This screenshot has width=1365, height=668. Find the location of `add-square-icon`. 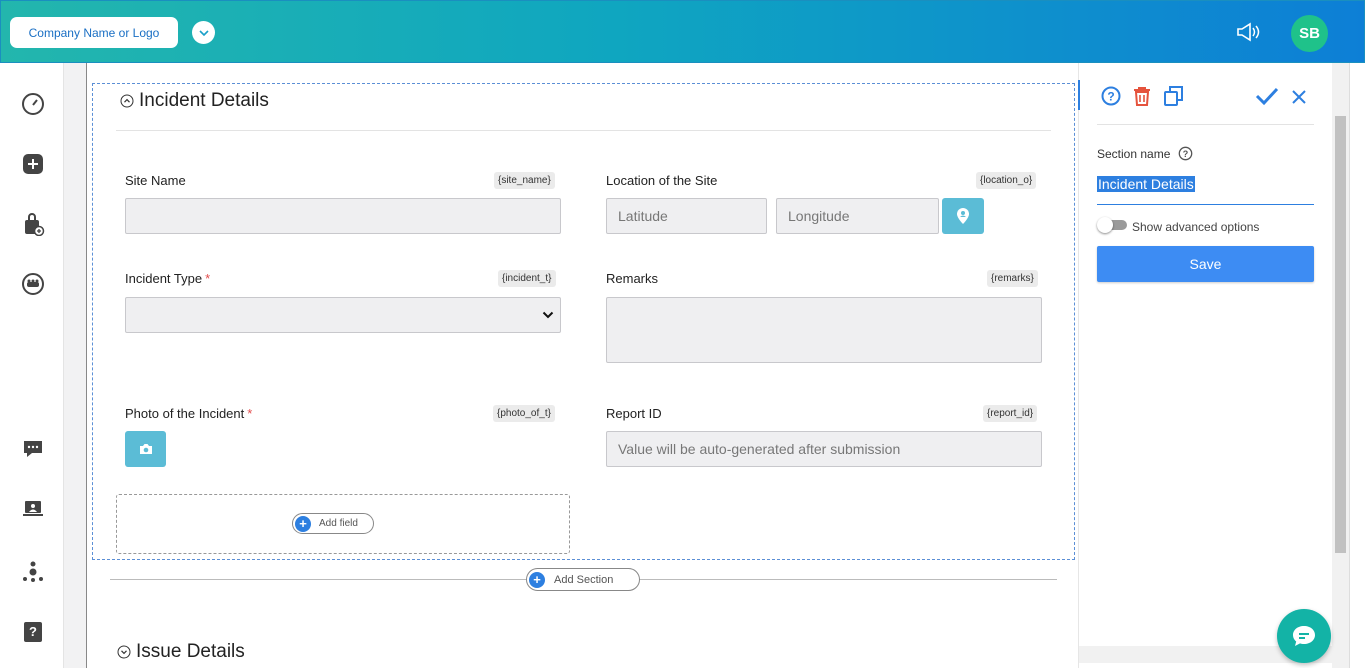

add-square-icon is located at coordinates (33, 164).